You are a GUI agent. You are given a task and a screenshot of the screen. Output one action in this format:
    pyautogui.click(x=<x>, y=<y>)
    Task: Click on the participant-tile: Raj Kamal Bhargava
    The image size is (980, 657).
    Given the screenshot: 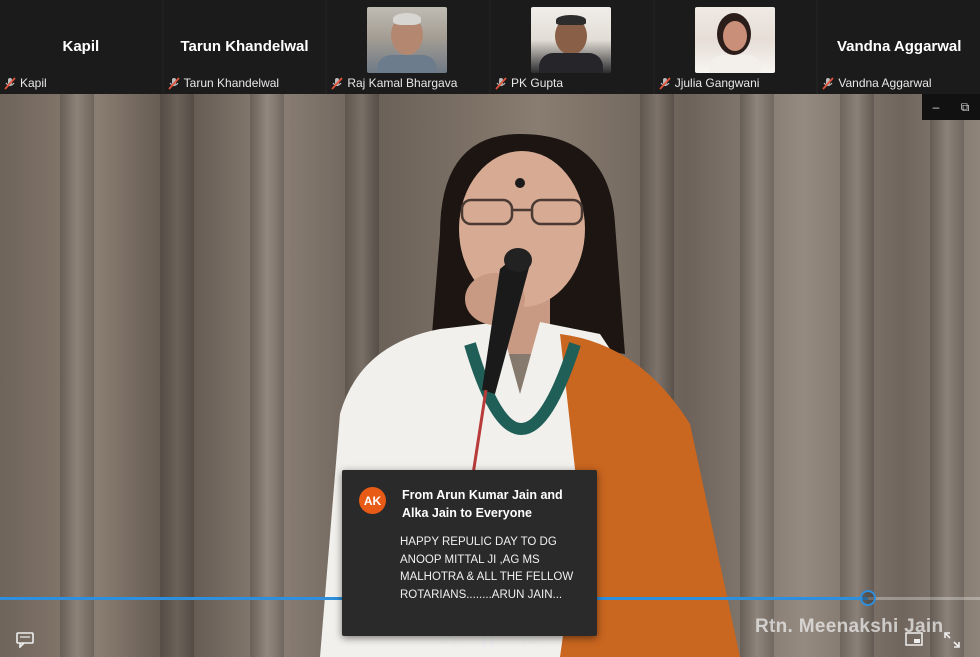 What is the action you would take?
    pyautogui.click(x=408, y=47)
    